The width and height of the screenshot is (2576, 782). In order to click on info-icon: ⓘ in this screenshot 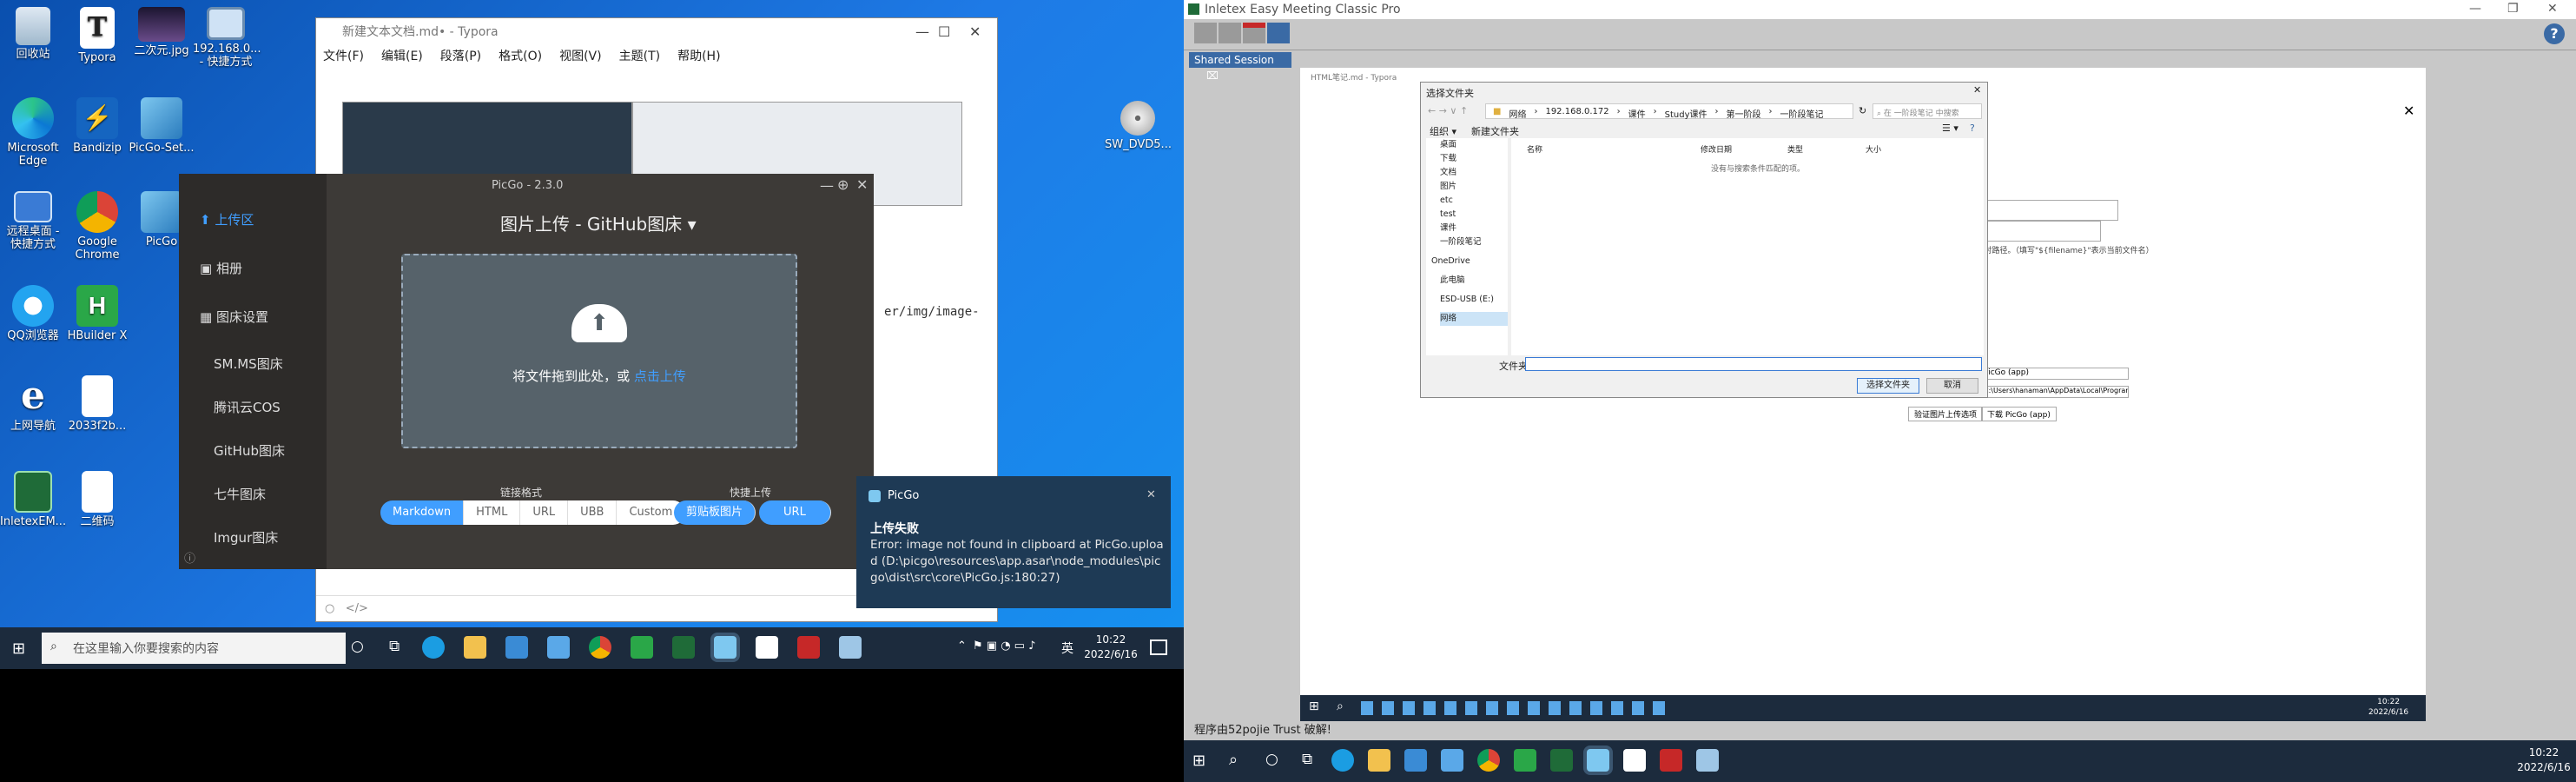, I will do `click(190, 557)`.